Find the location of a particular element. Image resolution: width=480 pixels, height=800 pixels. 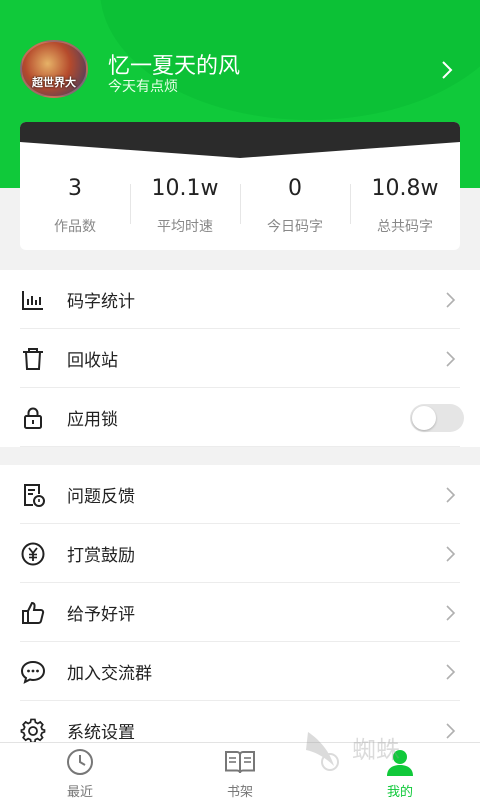

signature: 今天有点烦 is located at coordinates (143, 87).